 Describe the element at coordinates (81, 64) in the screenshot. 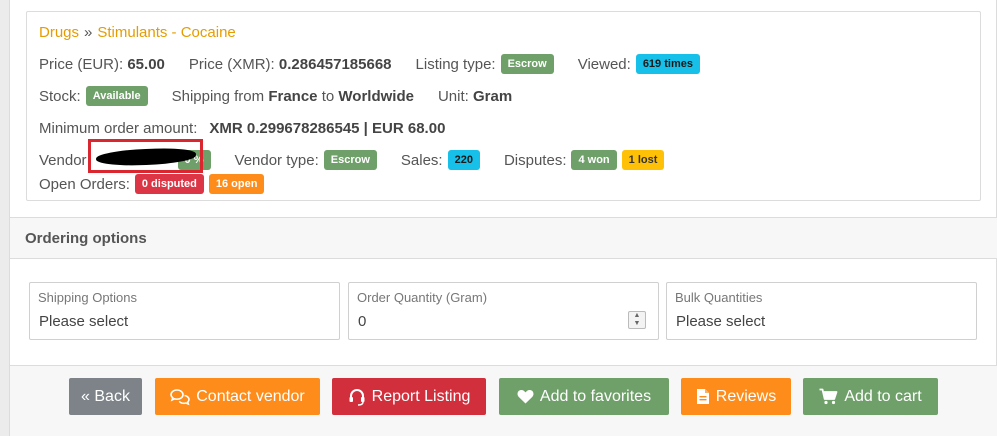

I see `price-eur-label: Price (EUR):` at that location.